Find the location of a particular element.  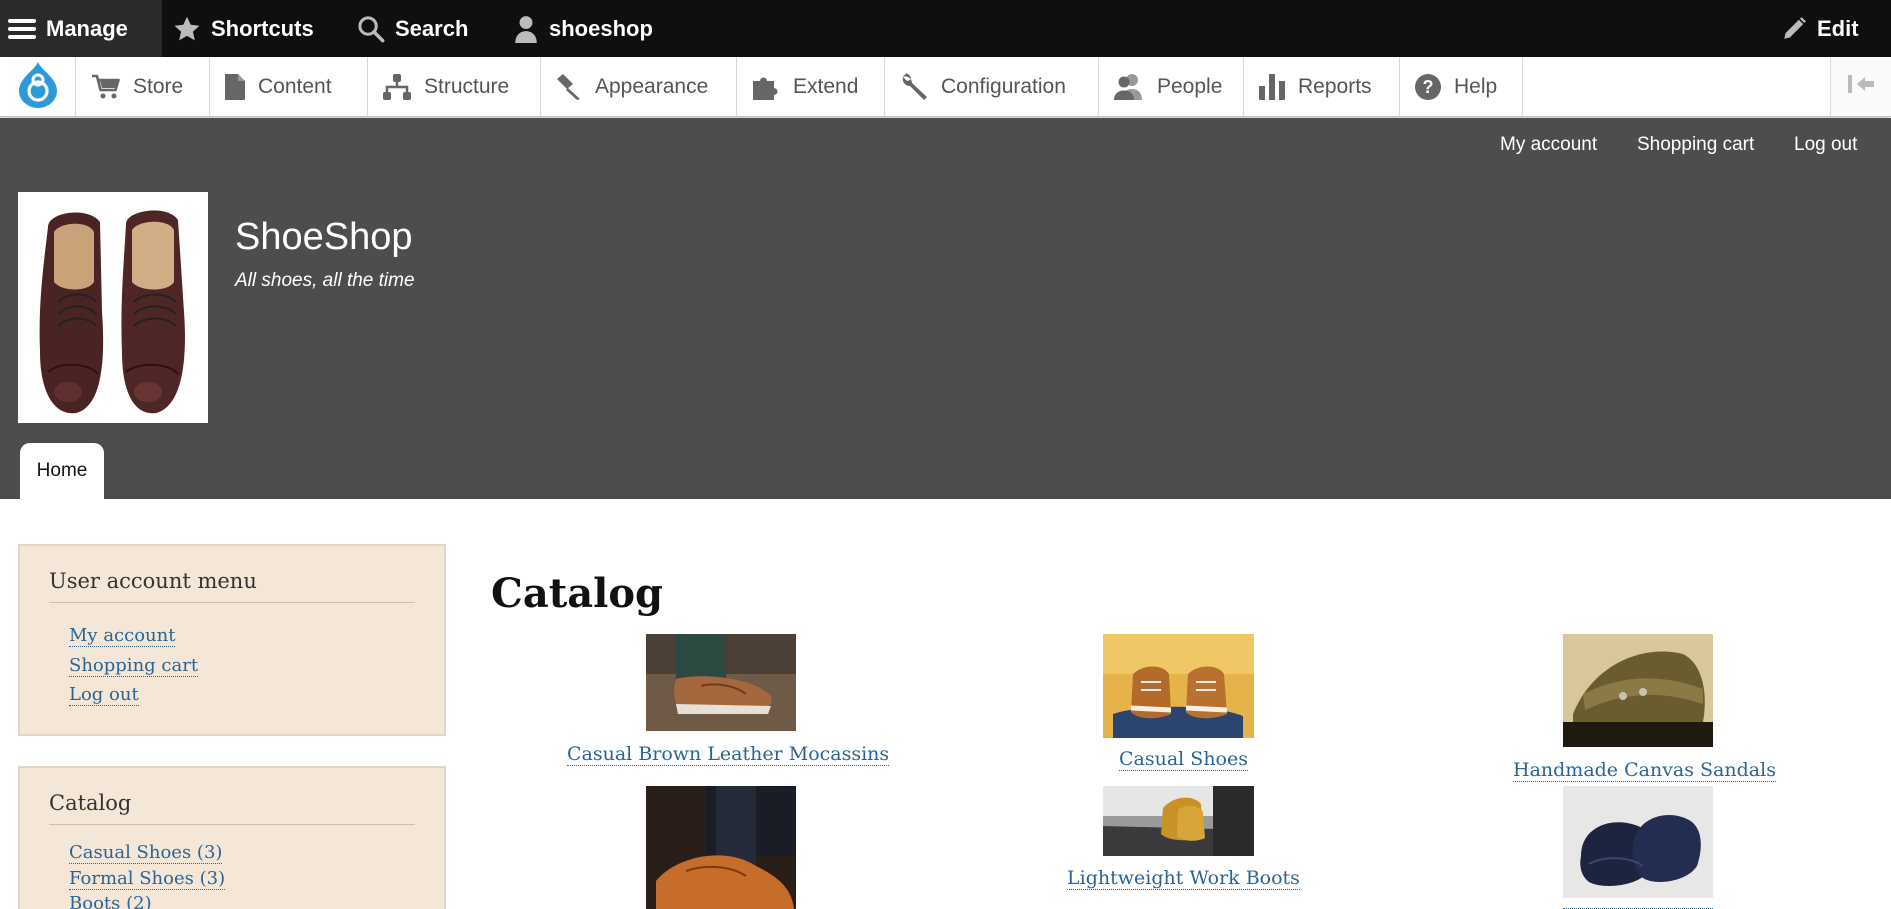

shoes-logo-image is located at coordinates (113, 307).